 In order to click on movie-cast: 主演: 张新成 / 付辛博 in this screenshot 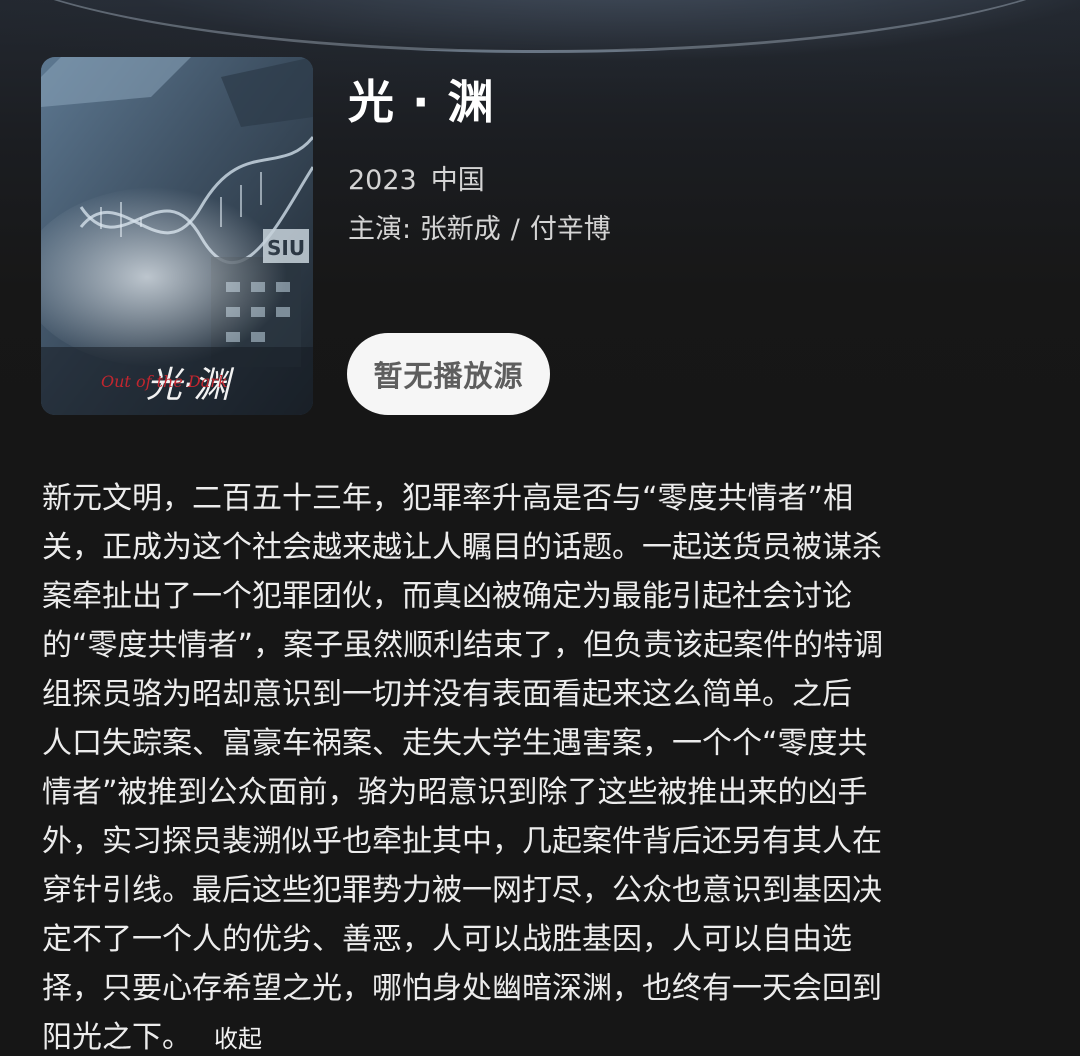, I will do `click(479, 226)`.